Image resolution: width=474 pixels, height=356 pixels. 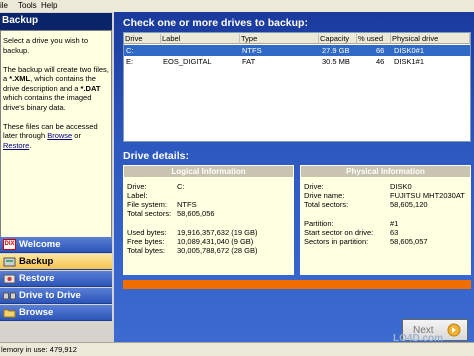 I want to click on logical-label: Used bytes:, so click(x=147, y=232).